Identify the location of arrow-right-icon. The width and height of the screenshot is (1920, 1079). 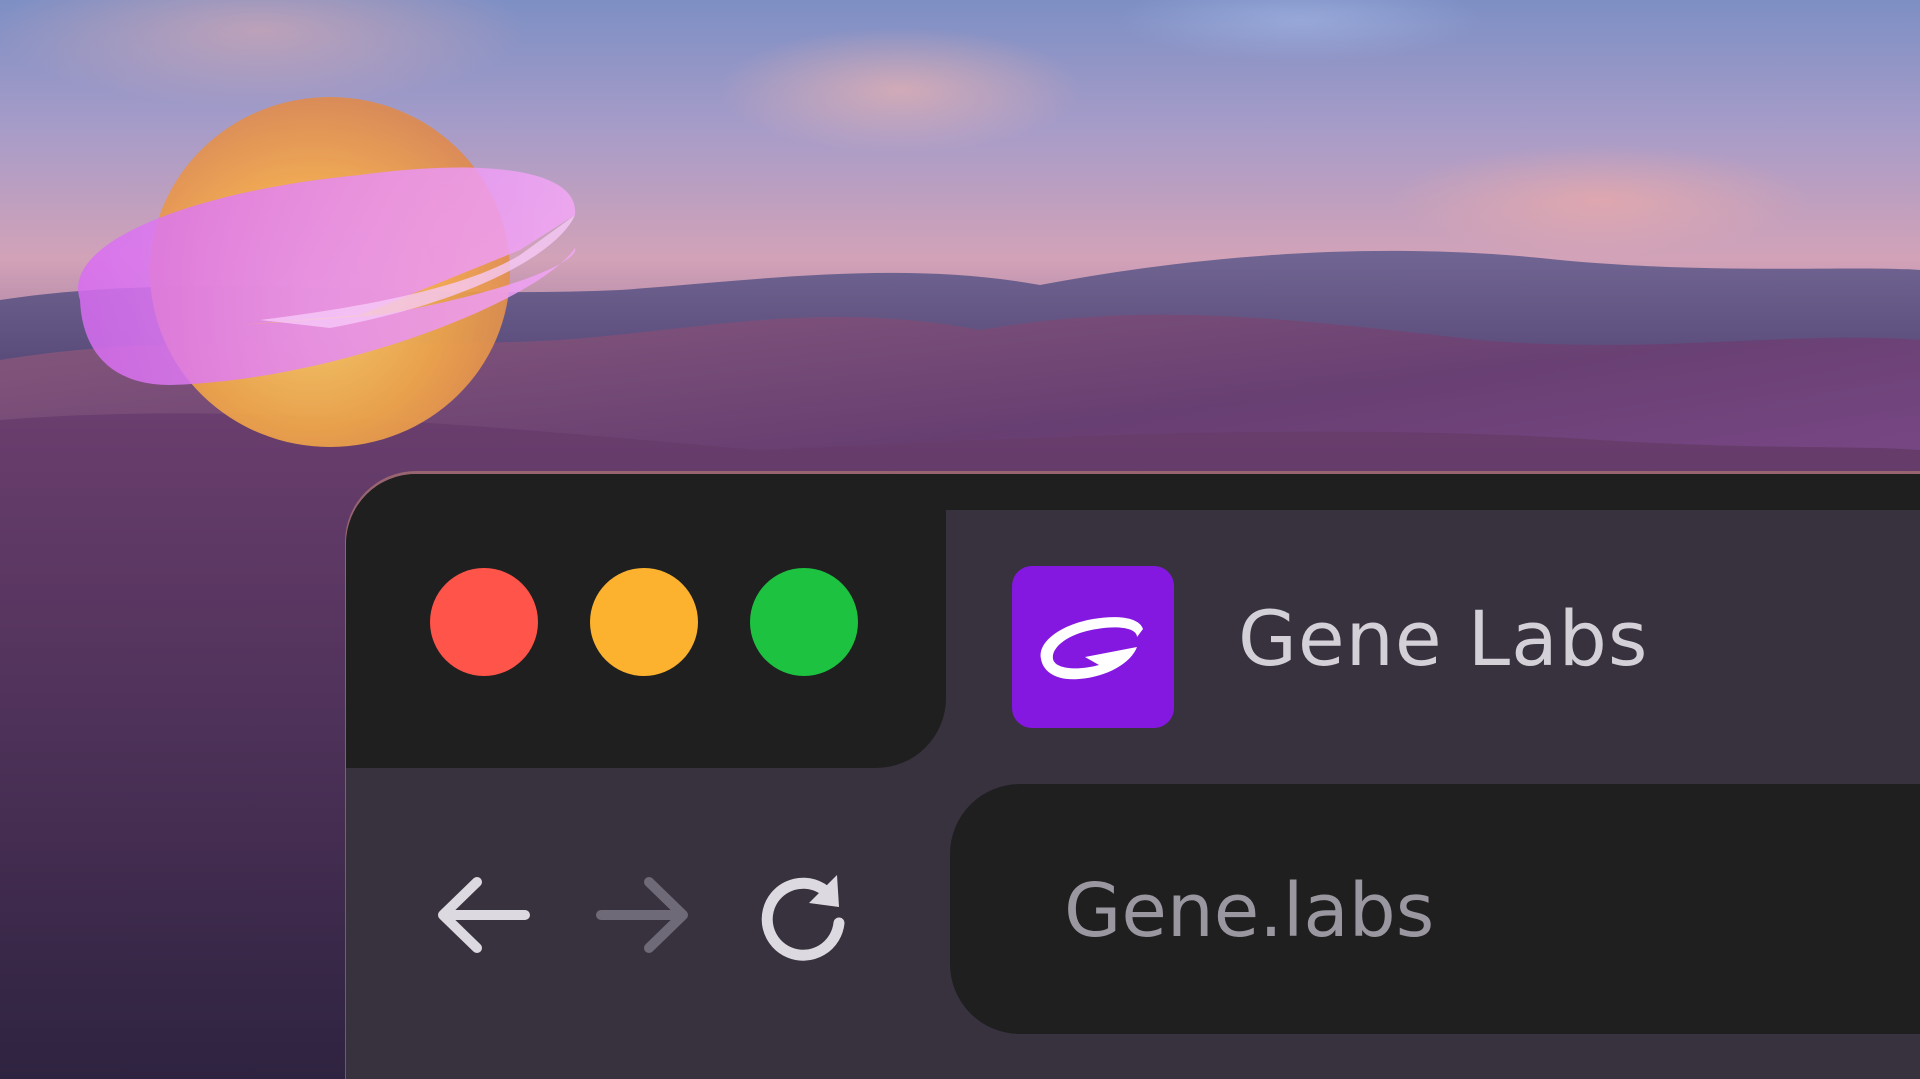
(642, 915).